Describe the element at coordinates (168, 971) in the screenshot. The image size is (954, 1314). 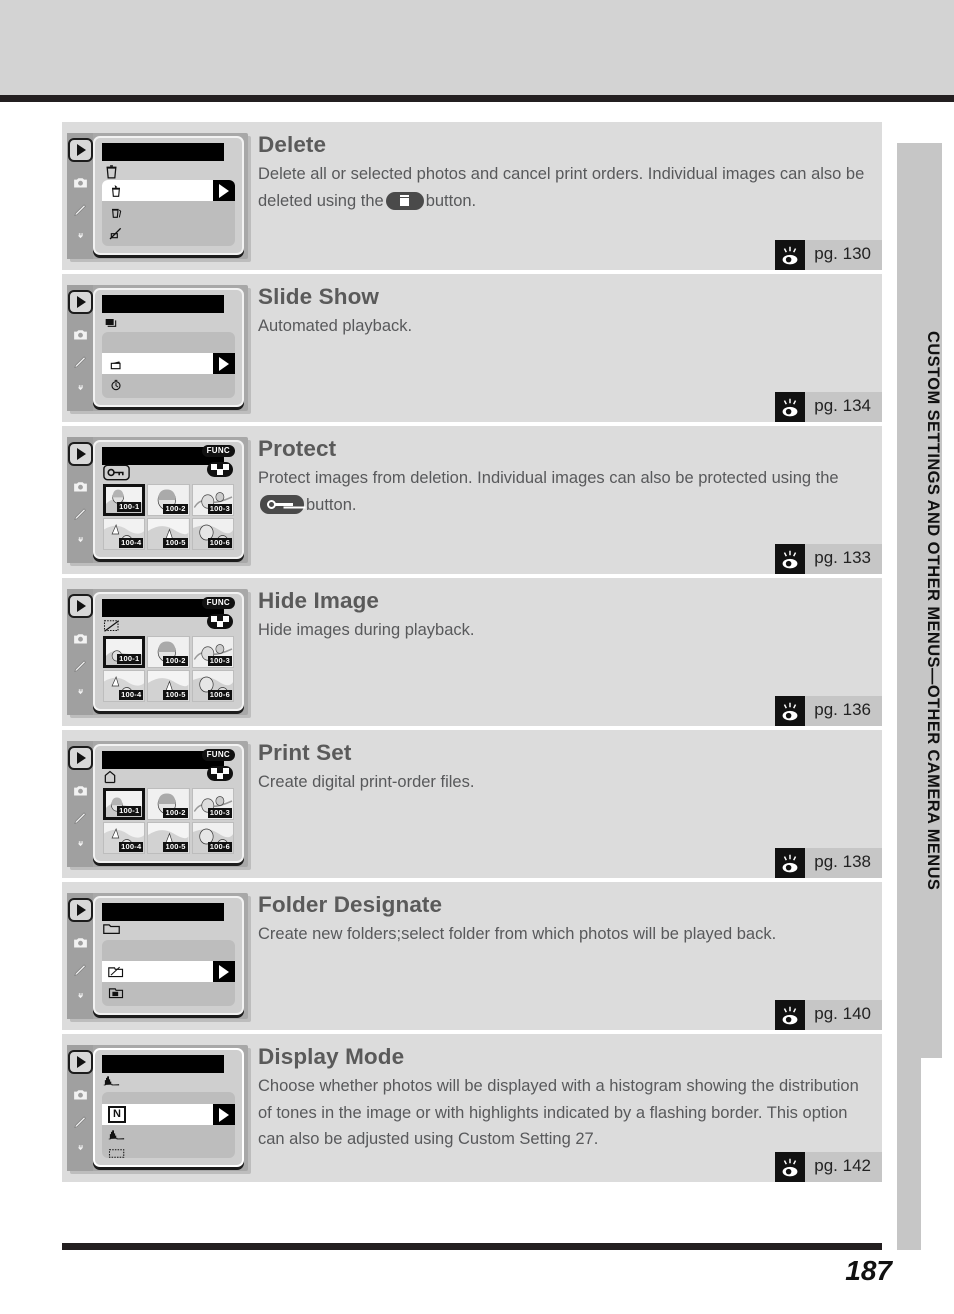
I see `lcd-option-new-folder` at that location.